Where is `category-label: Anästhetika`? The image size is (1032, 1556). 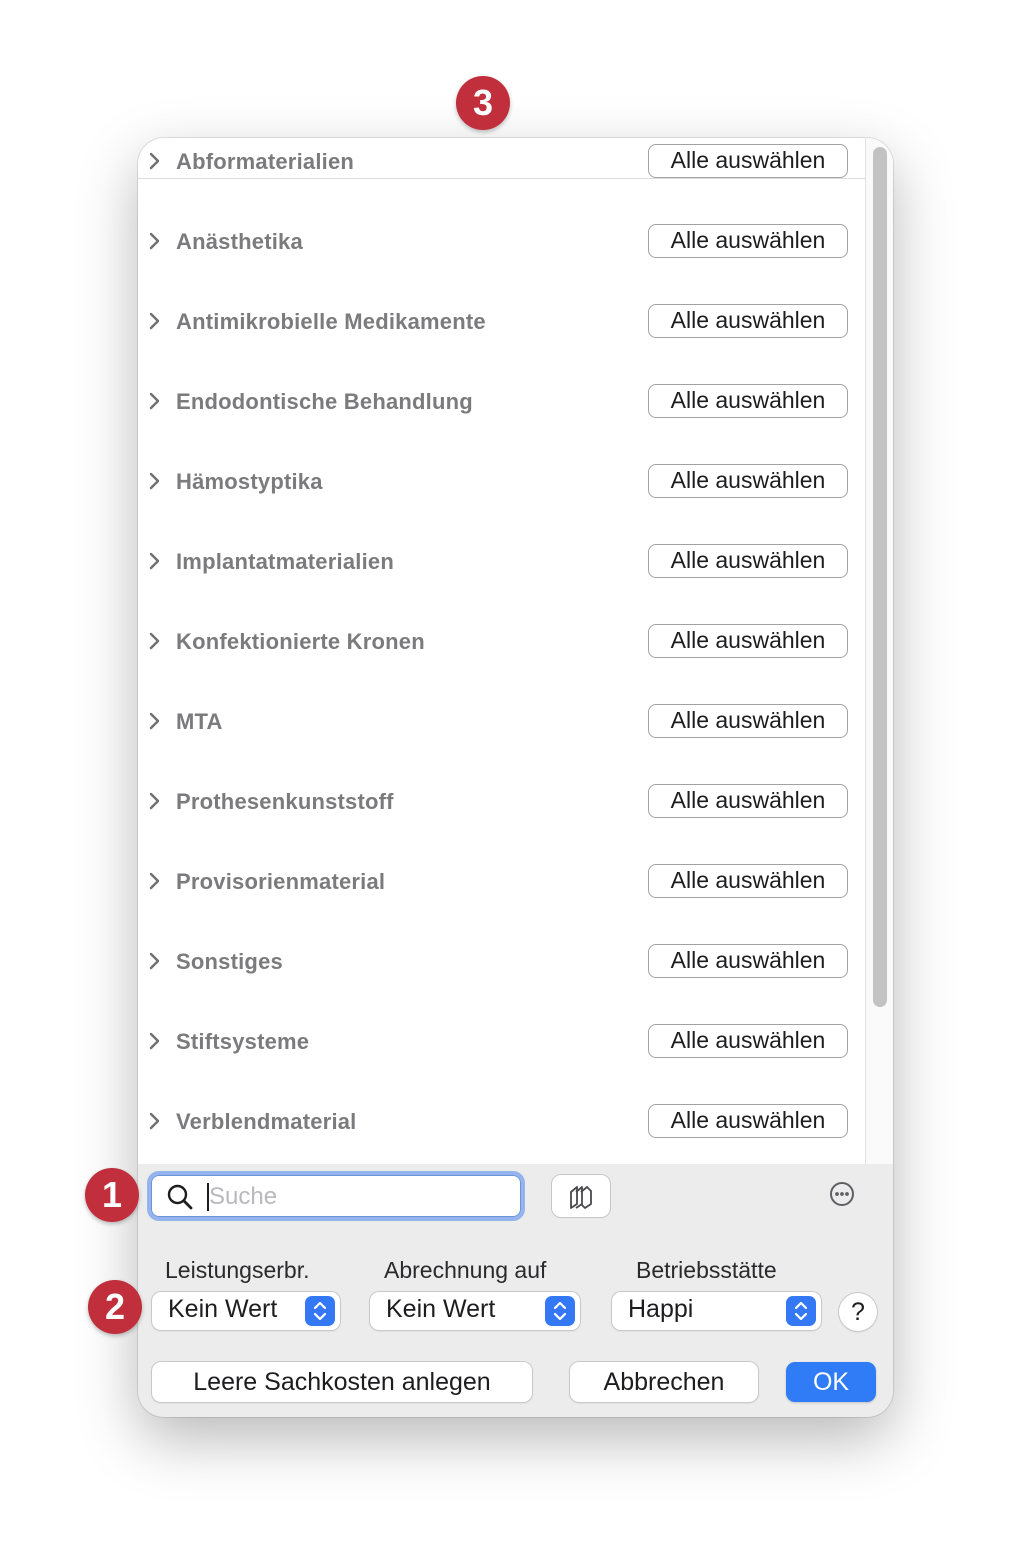 category-label: Anästhetika is located at coordinates (239, 241).